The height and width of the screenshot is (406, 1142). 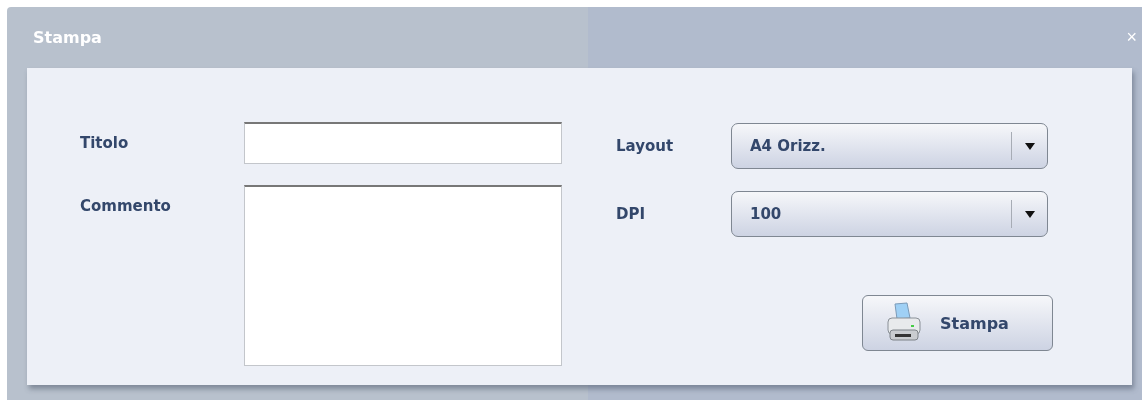 What do you see at coordinates (957, 323) in the screenshot?
I see `print-button: Stampa` at bounding box center [957, 323].